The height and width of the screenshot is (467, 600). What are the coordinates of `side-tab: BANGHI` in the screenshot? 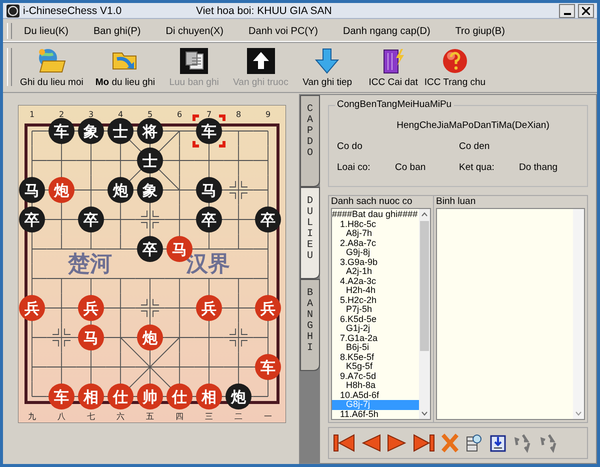 It's located at (310, 325).